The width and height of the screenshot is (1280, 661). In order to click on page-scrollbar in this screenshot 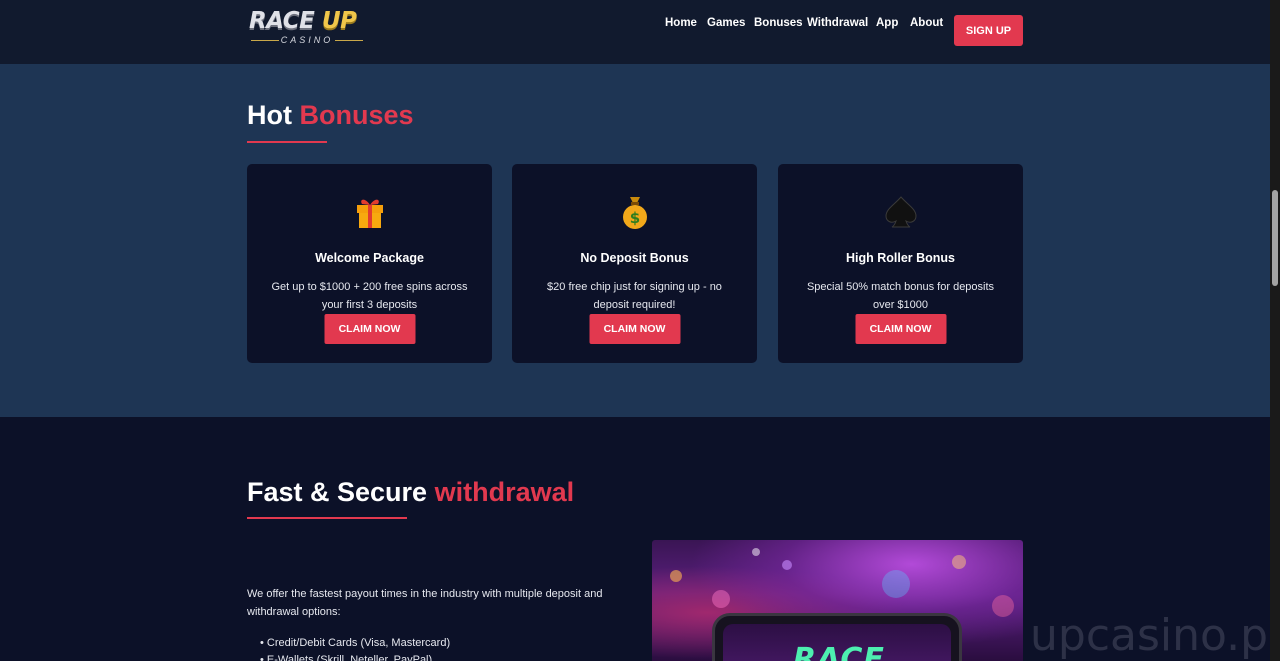, I will do `click(1275, 330)`.